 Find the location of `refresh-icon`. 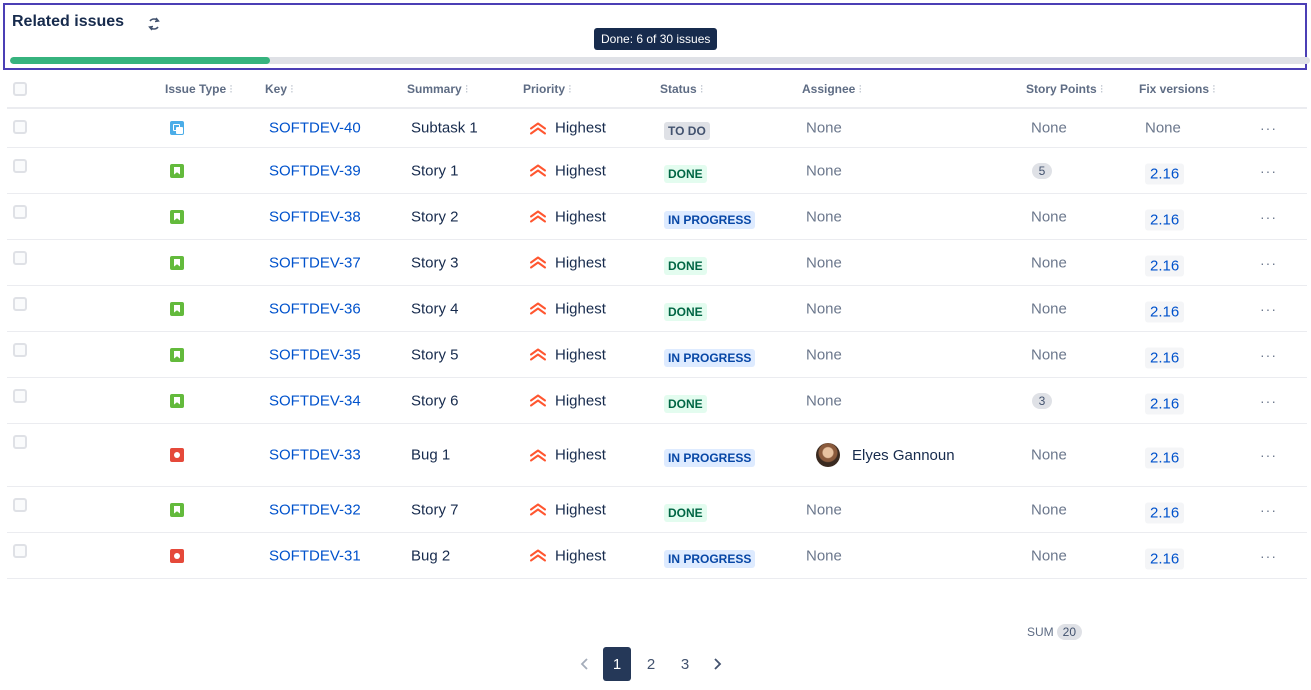

refresh-icon is located at coordinates (154, 24).